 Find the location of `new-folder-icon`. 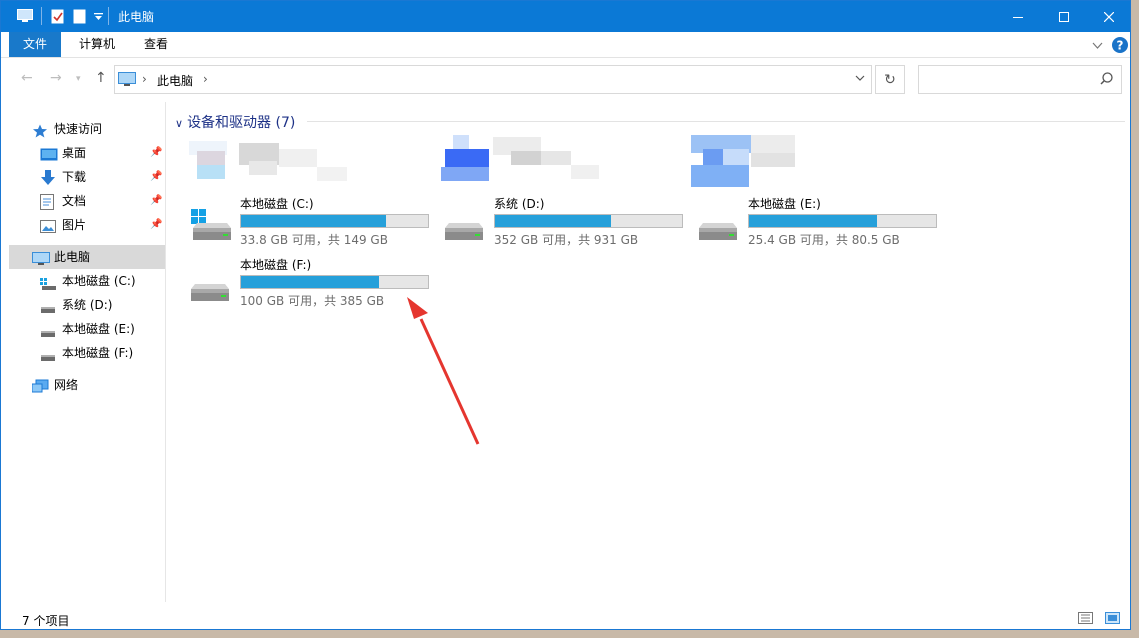

new-folder-icon is located at coordinates (79, 18).